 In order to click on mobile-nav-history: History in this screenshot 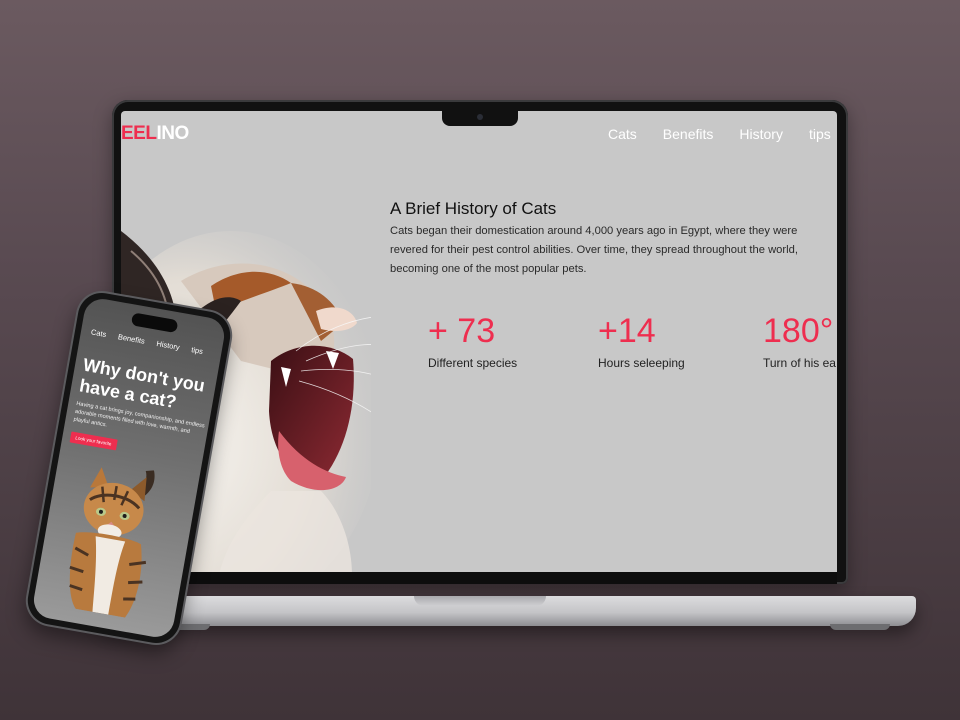, I will do `click(168, 345)`.